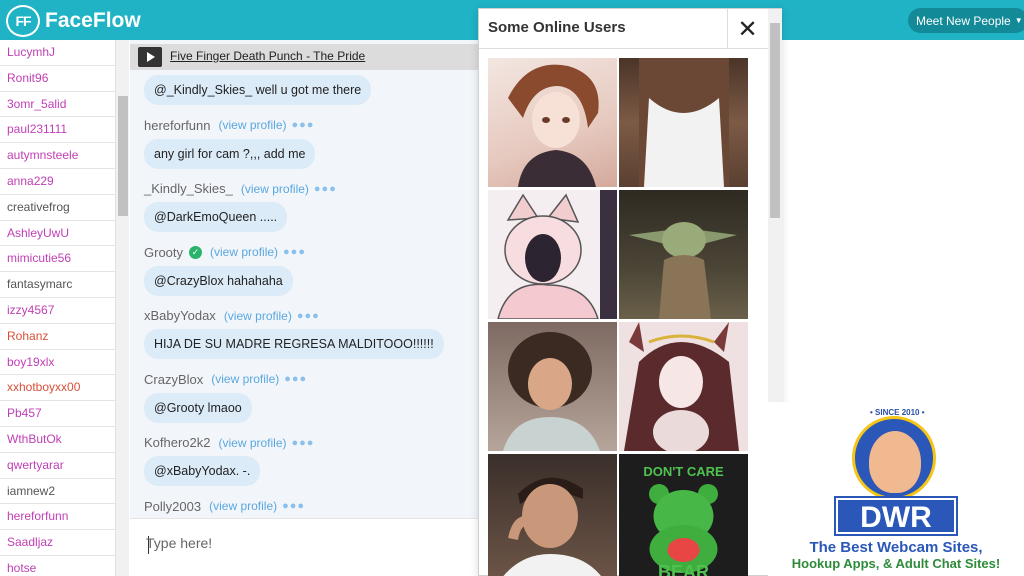  I want to click on ad-brand: DWR, so click(896, 516).